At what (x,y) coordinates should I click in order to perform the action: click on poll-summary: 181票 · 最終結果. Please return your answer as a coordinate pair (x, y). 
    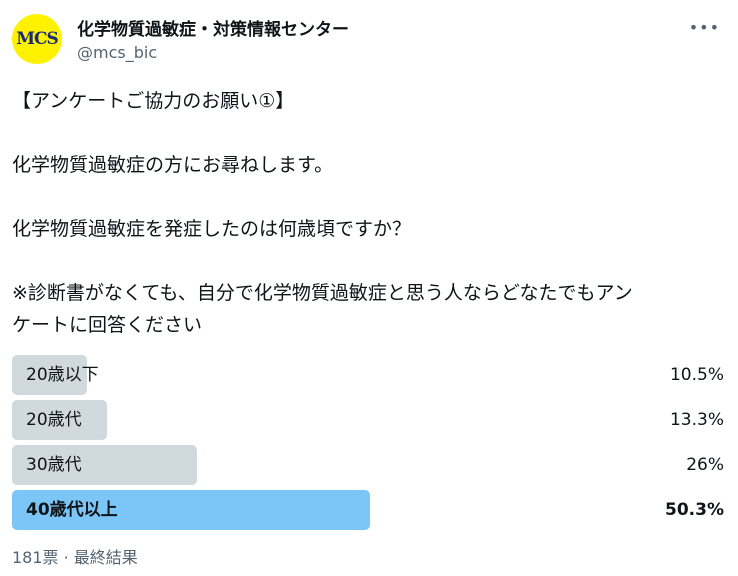
    Looking at the image, I should click on (75, 557).